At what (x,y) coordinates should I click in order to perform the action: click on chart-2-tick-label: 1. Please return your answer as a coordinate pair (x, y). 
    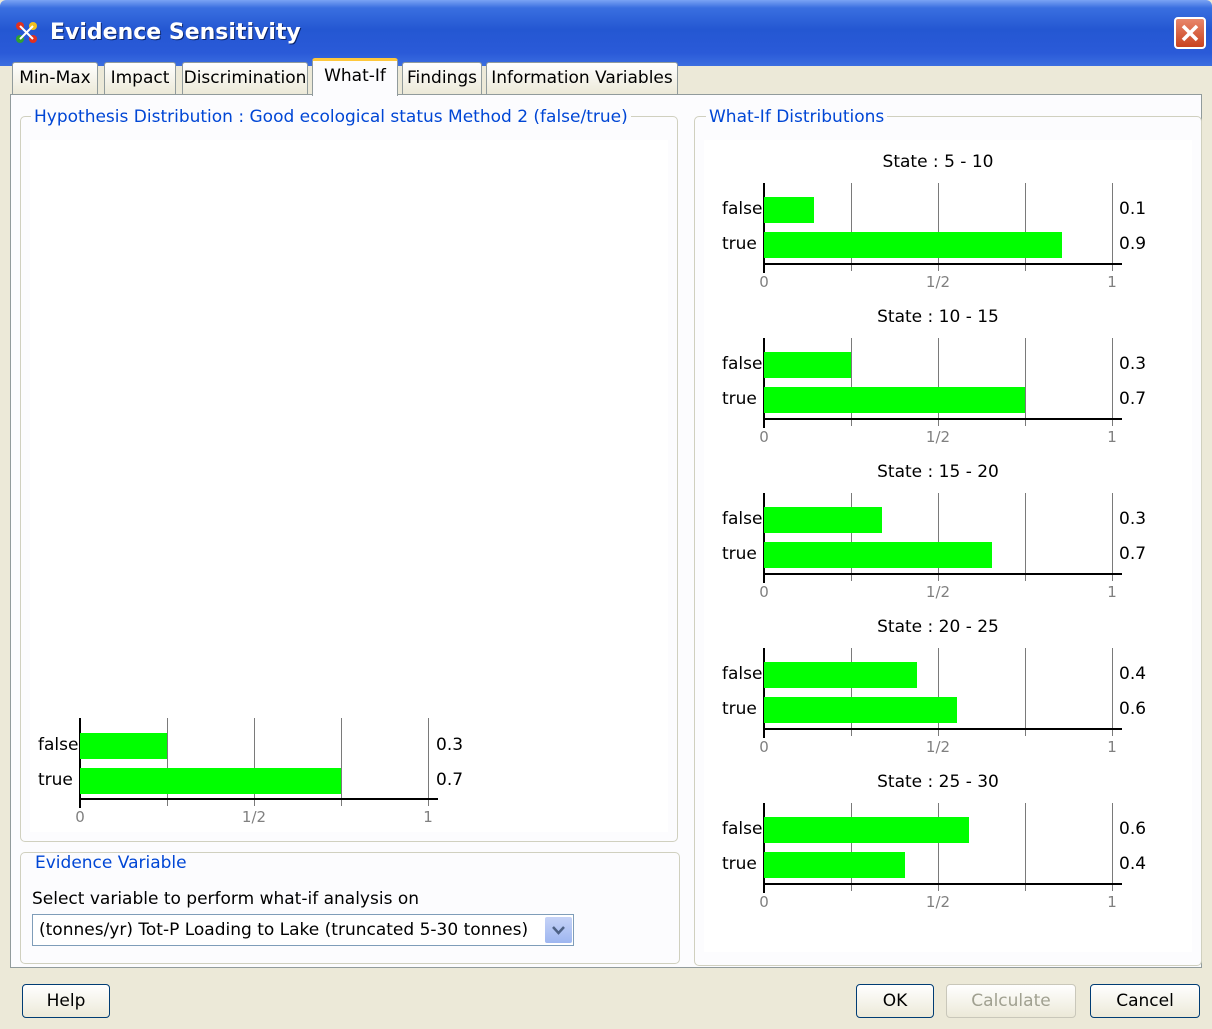
    Looking at the image, I should click on (1112, 437).